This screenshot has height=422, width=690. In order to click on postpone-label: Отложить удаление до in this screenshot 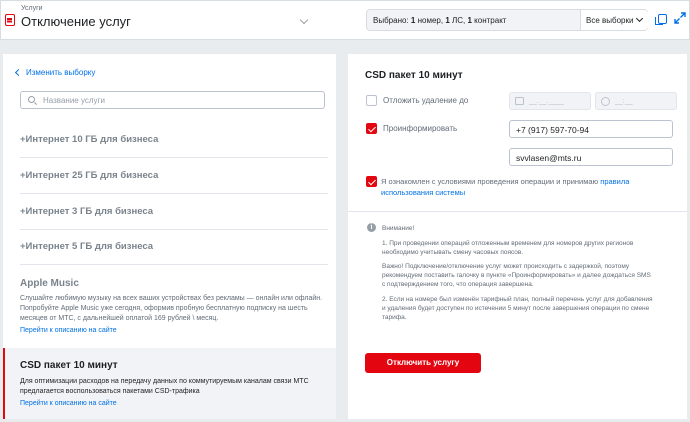, I will do `click(426, 100)`.